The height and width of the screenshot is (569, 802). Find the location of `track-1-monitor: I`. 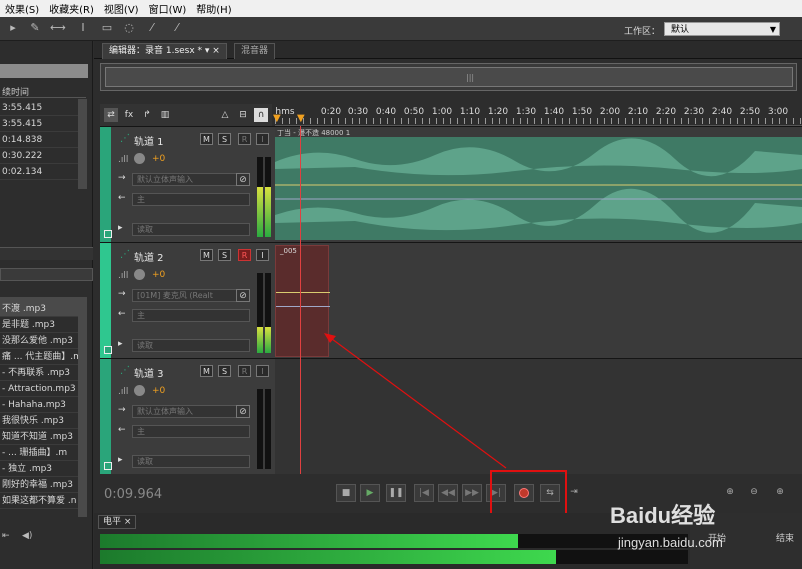

track-1-monitor: I is located at coordinates (262, 139).